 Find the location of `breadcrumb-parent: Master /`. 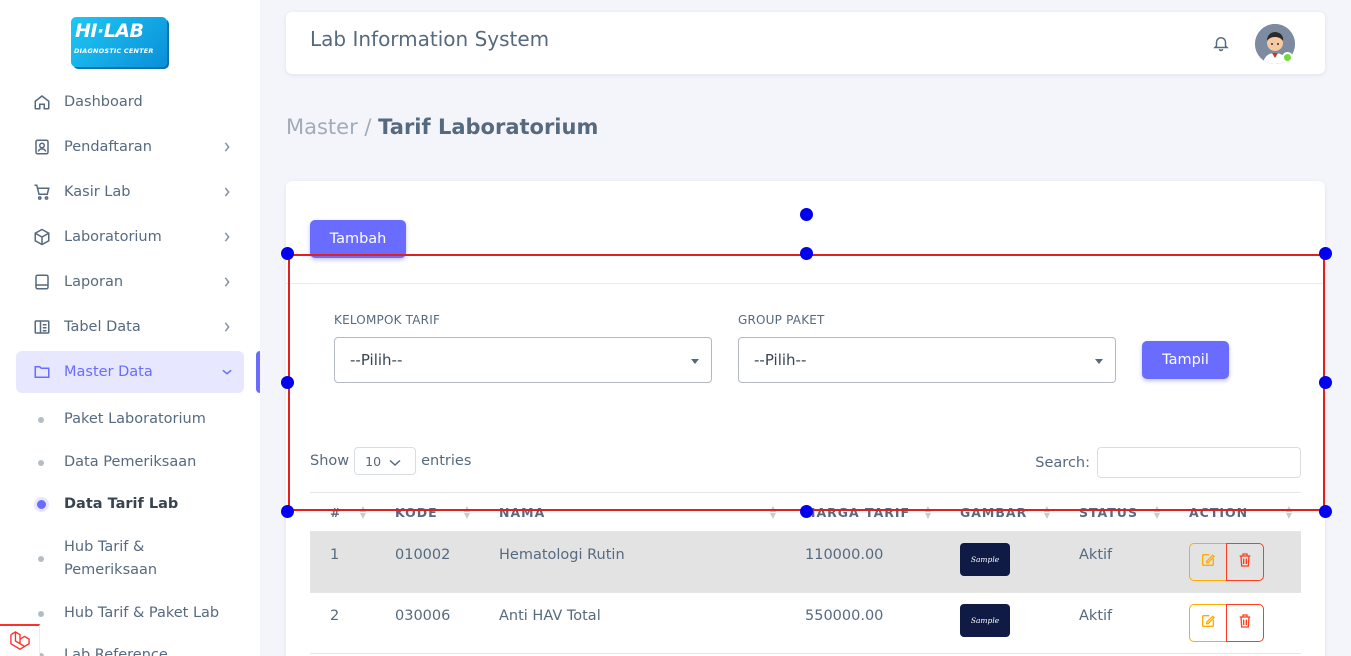

breadcrumb-parent: Master / is located at coordinates (328, 127).